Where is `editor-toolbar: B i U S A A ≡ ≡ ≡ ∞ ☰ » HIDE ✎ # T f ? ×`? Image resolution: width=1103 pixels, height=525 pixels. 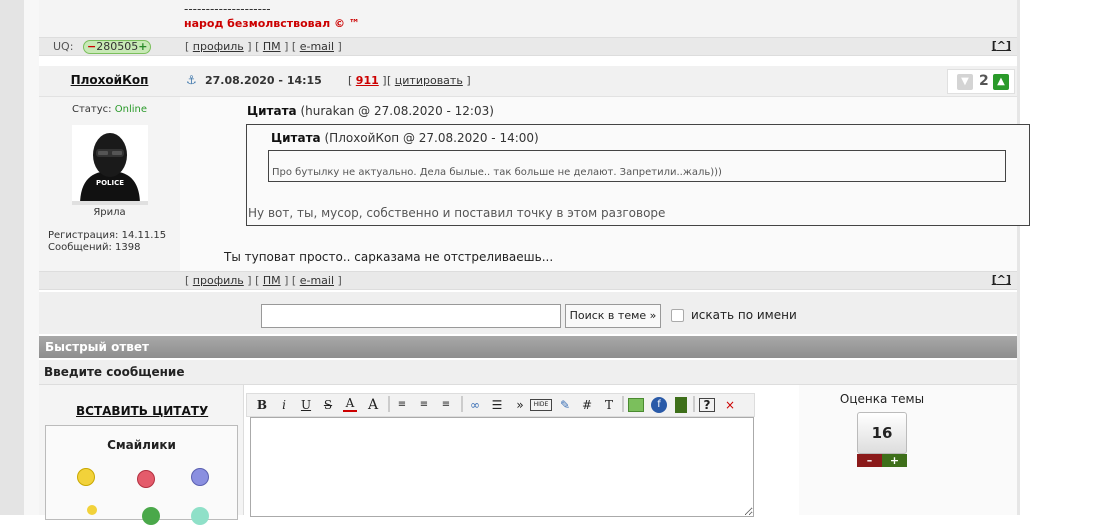 editor-toolbar: B i U S A A ≡ ≡ ≡ ∞ ☰ » HIDE ✎ # T f ? × is located at coordinates (500, 405).